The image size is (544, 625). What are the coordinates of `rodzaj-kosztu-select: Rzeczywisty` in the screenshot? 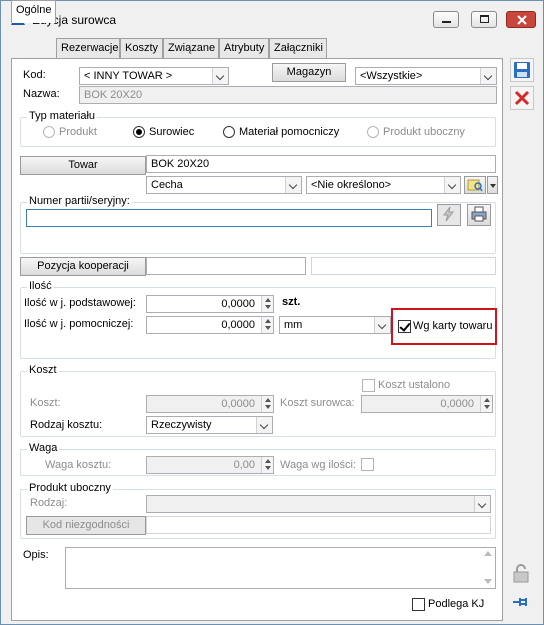 It's located at (209, 425).